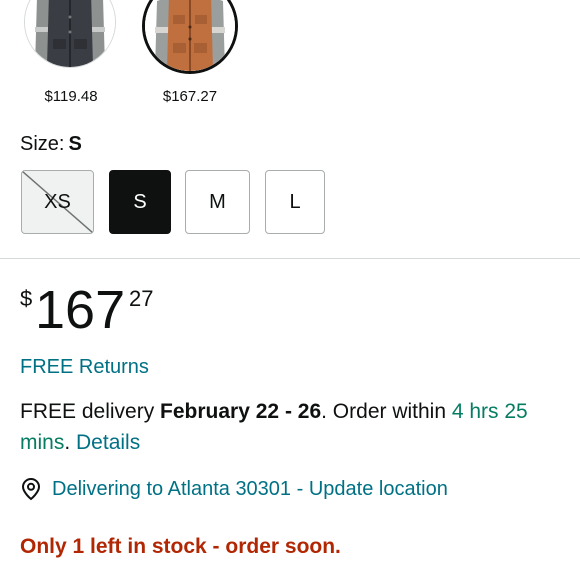 This screenshot has height=580, width=580. I want to click on color-swatch-brown, so click(190, 37).